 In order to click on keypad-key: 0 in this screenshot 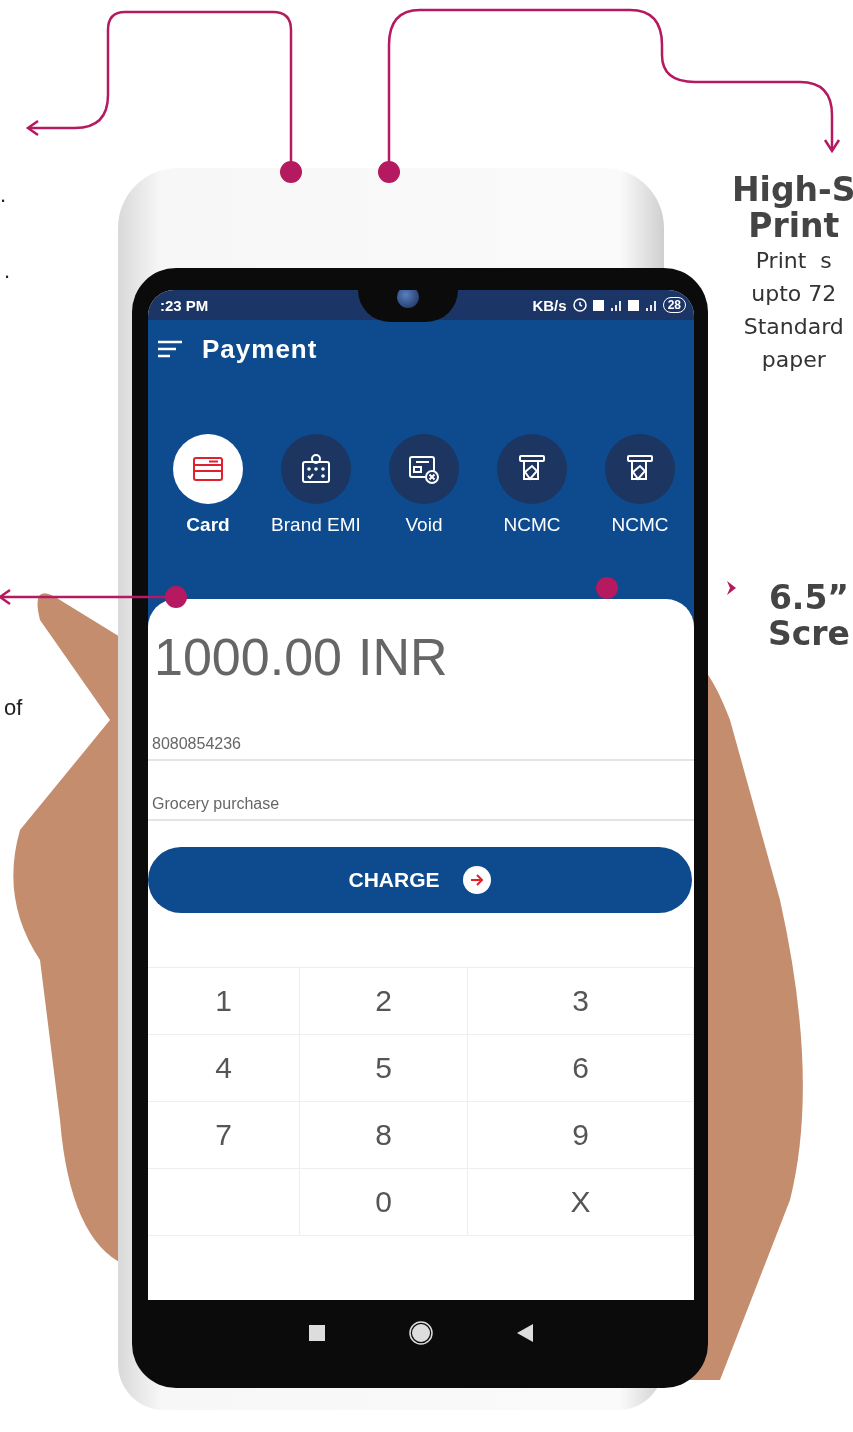, I will do `click(384, 1202)`.